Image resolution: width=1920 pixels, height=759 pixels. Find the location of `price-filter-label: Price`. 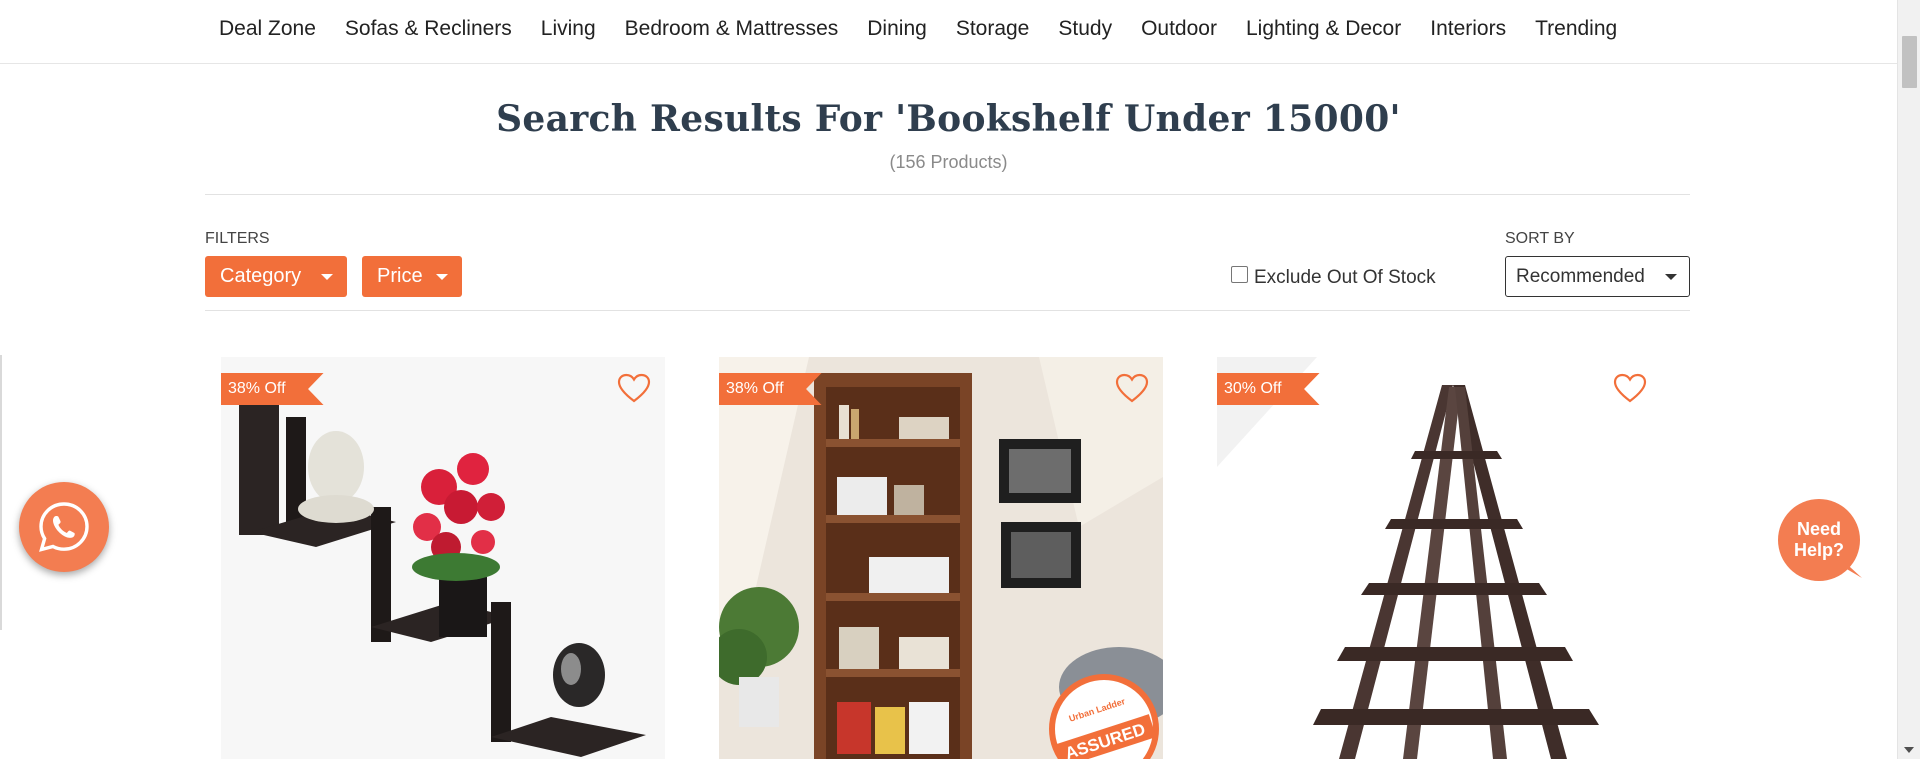

price-filter-label: Price is located at coordinates (400, 276).